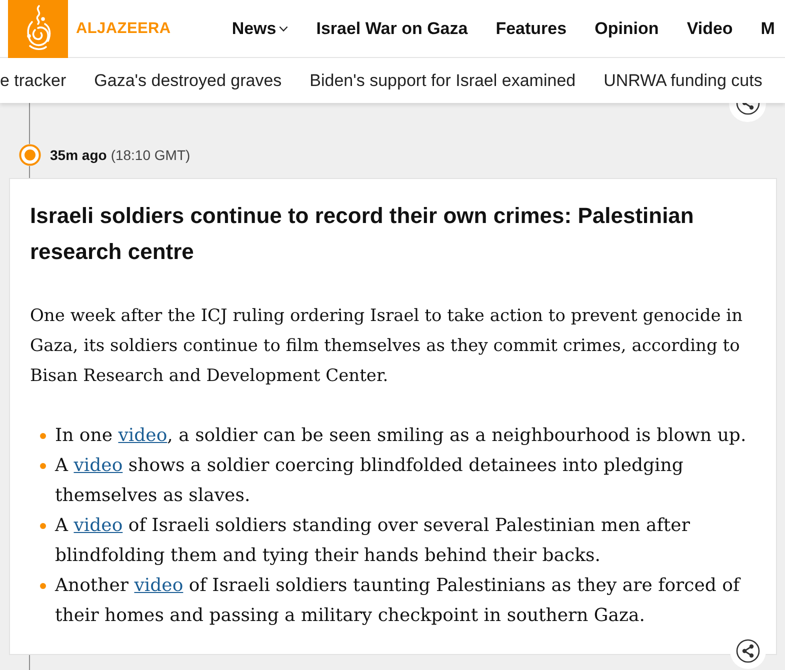 The width and height of the screenshot is (785, 670). What do you see at coordinates (30, 155) in the screenshot?
I see `timeline-marker-icon` at bounding box center [30, 155].